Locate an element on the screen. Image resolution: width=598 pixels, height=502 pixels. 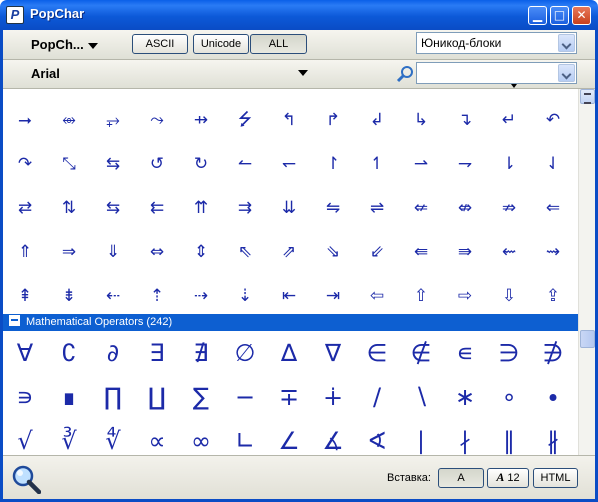
menu-lines-icon is located at coordinates (587, 96).